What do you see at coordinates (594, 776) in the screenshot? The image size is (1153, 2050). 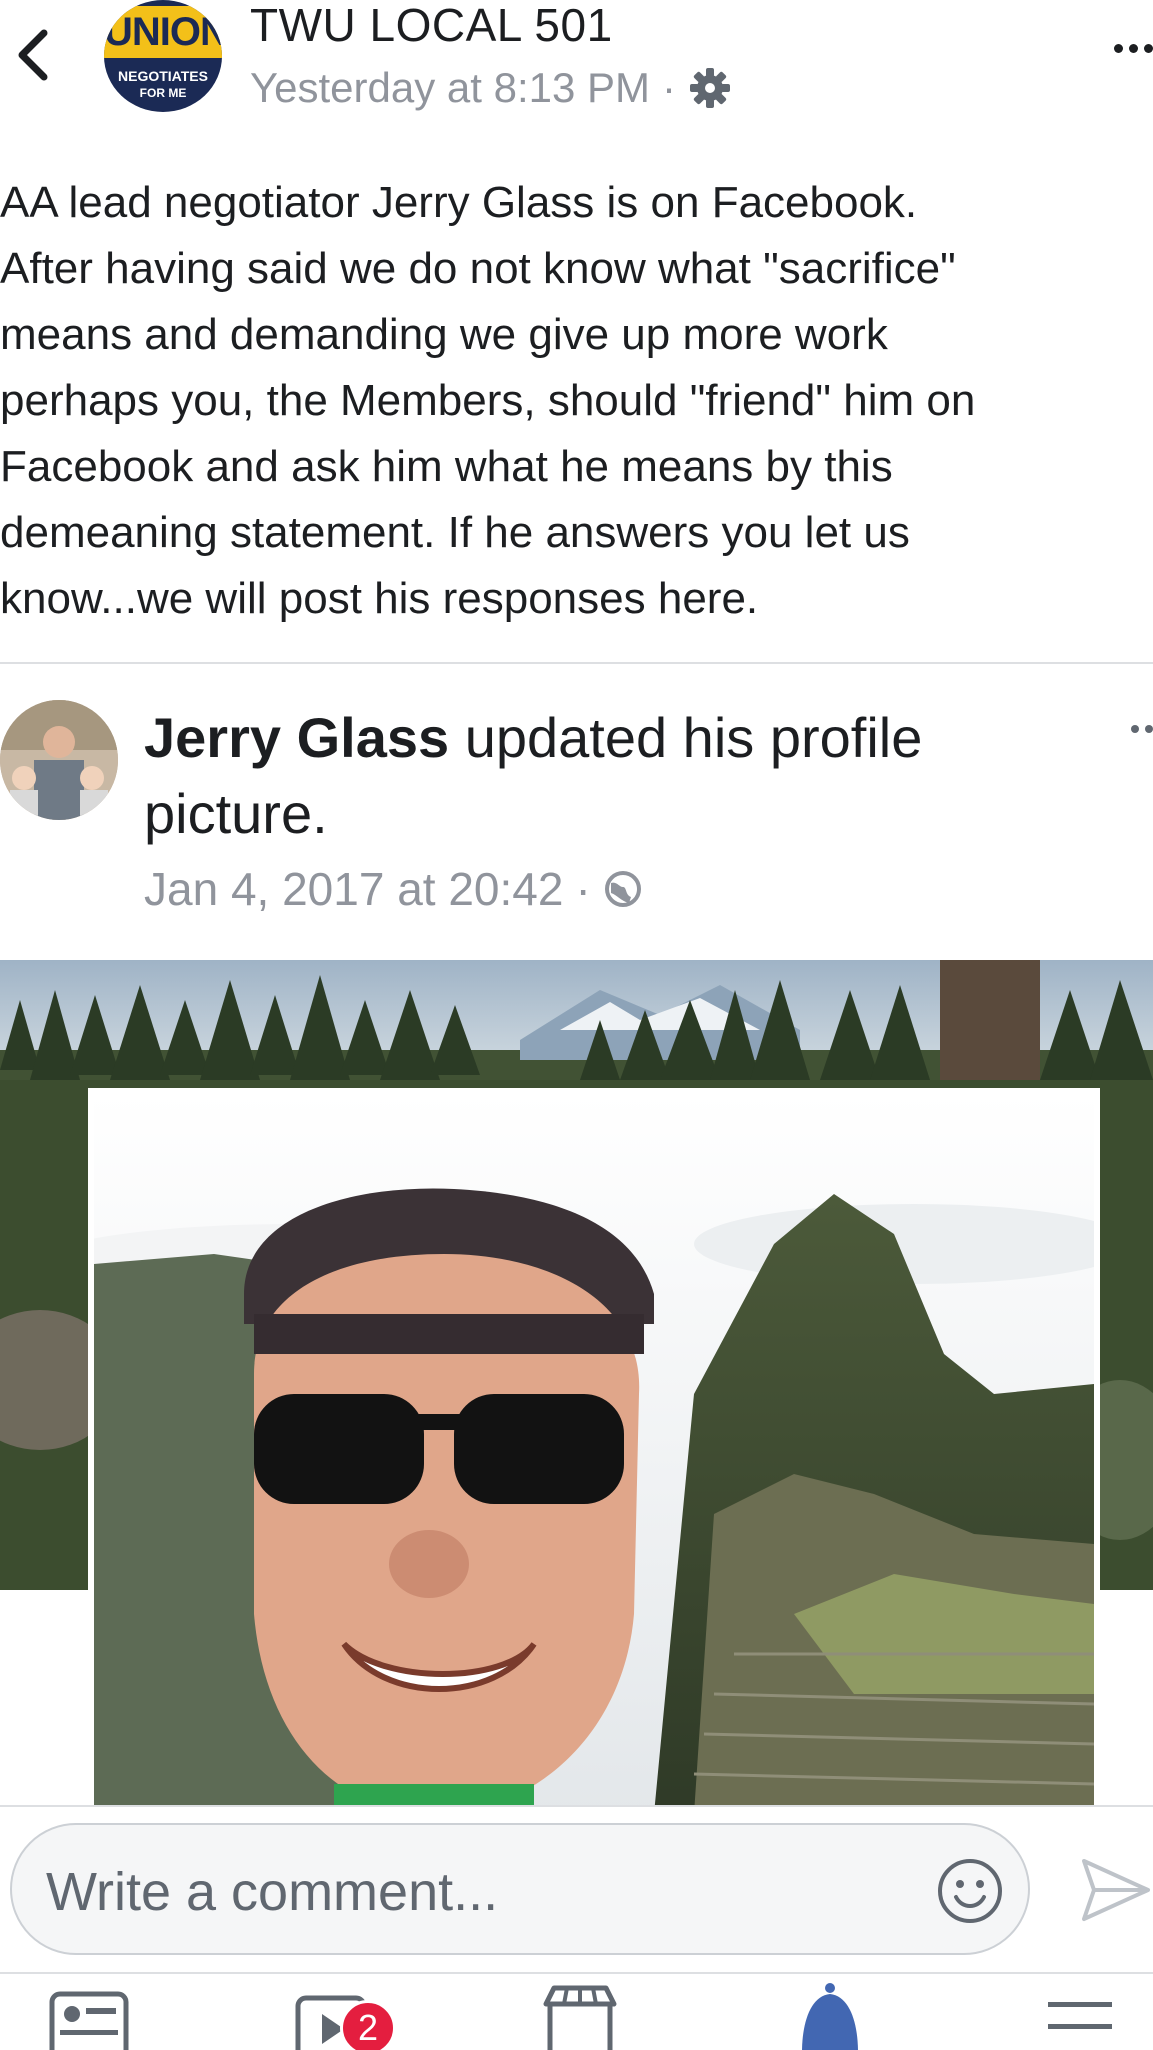 I see `shared-post-title: Jerry Glass updated his profile picture.` at bounding box center [594, 776].